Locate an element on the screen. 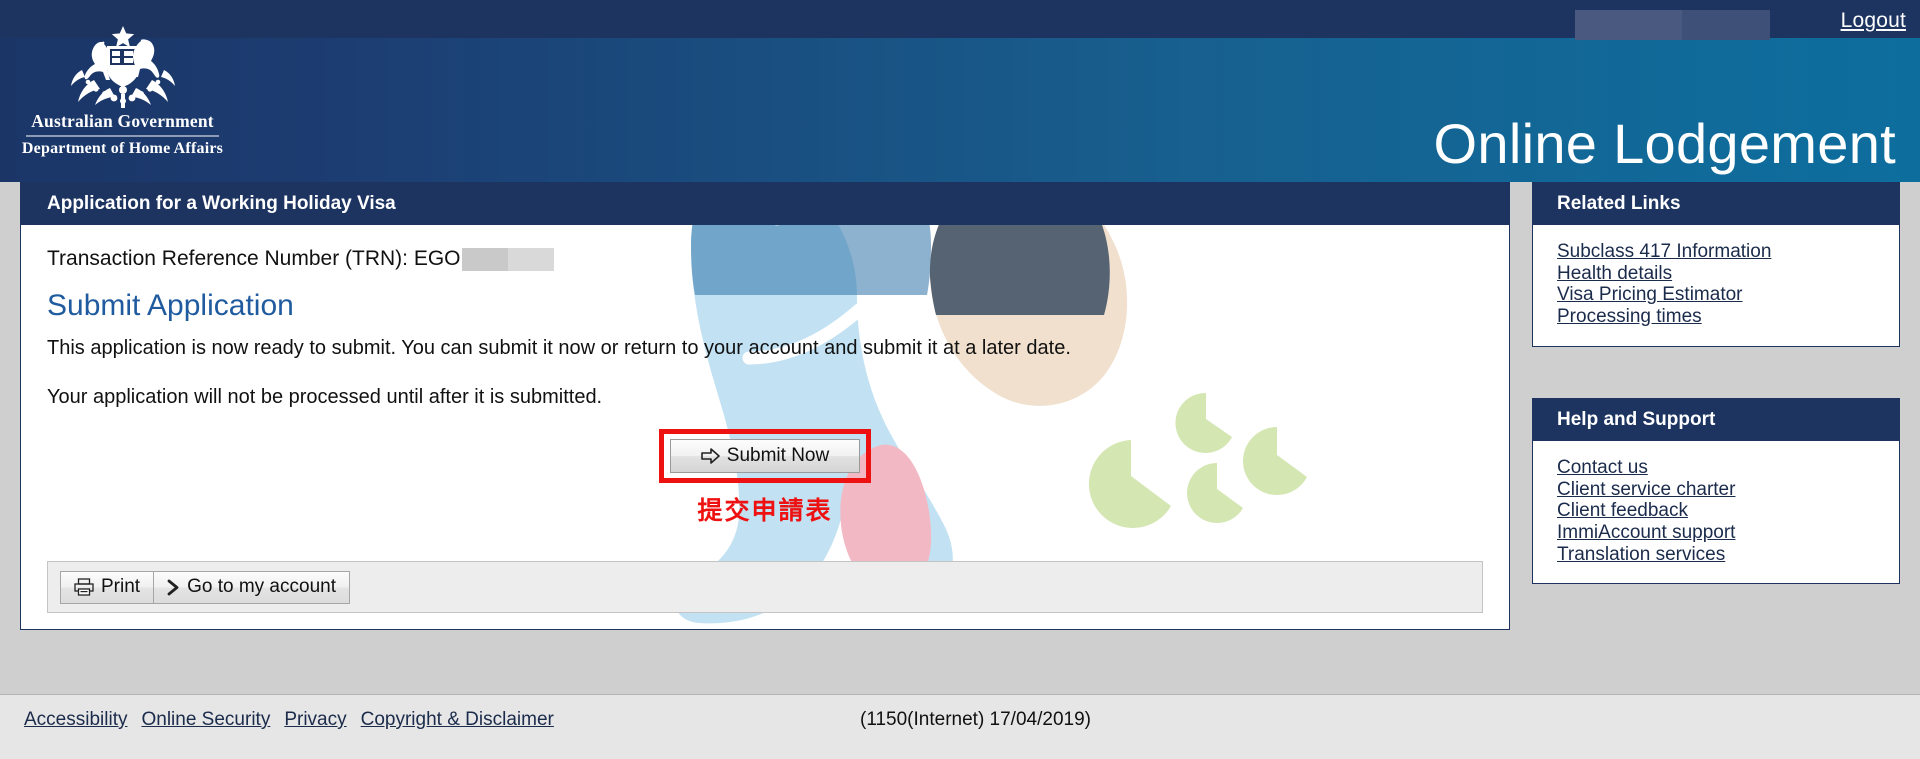  submit-annotation-chinese: 提交申請表 is located at coordinates (765, 511).